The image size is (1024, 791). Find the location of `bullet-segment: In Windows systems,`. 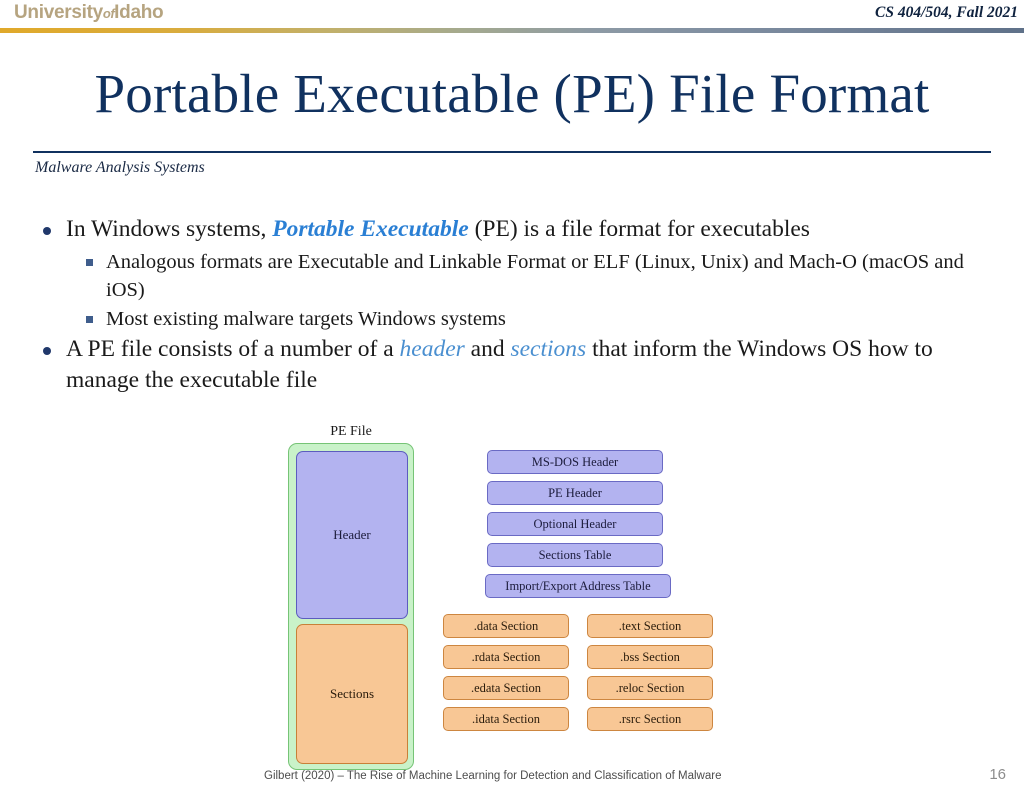

bullet-segment: In Windows systems, is located at coordinates (169, 229).